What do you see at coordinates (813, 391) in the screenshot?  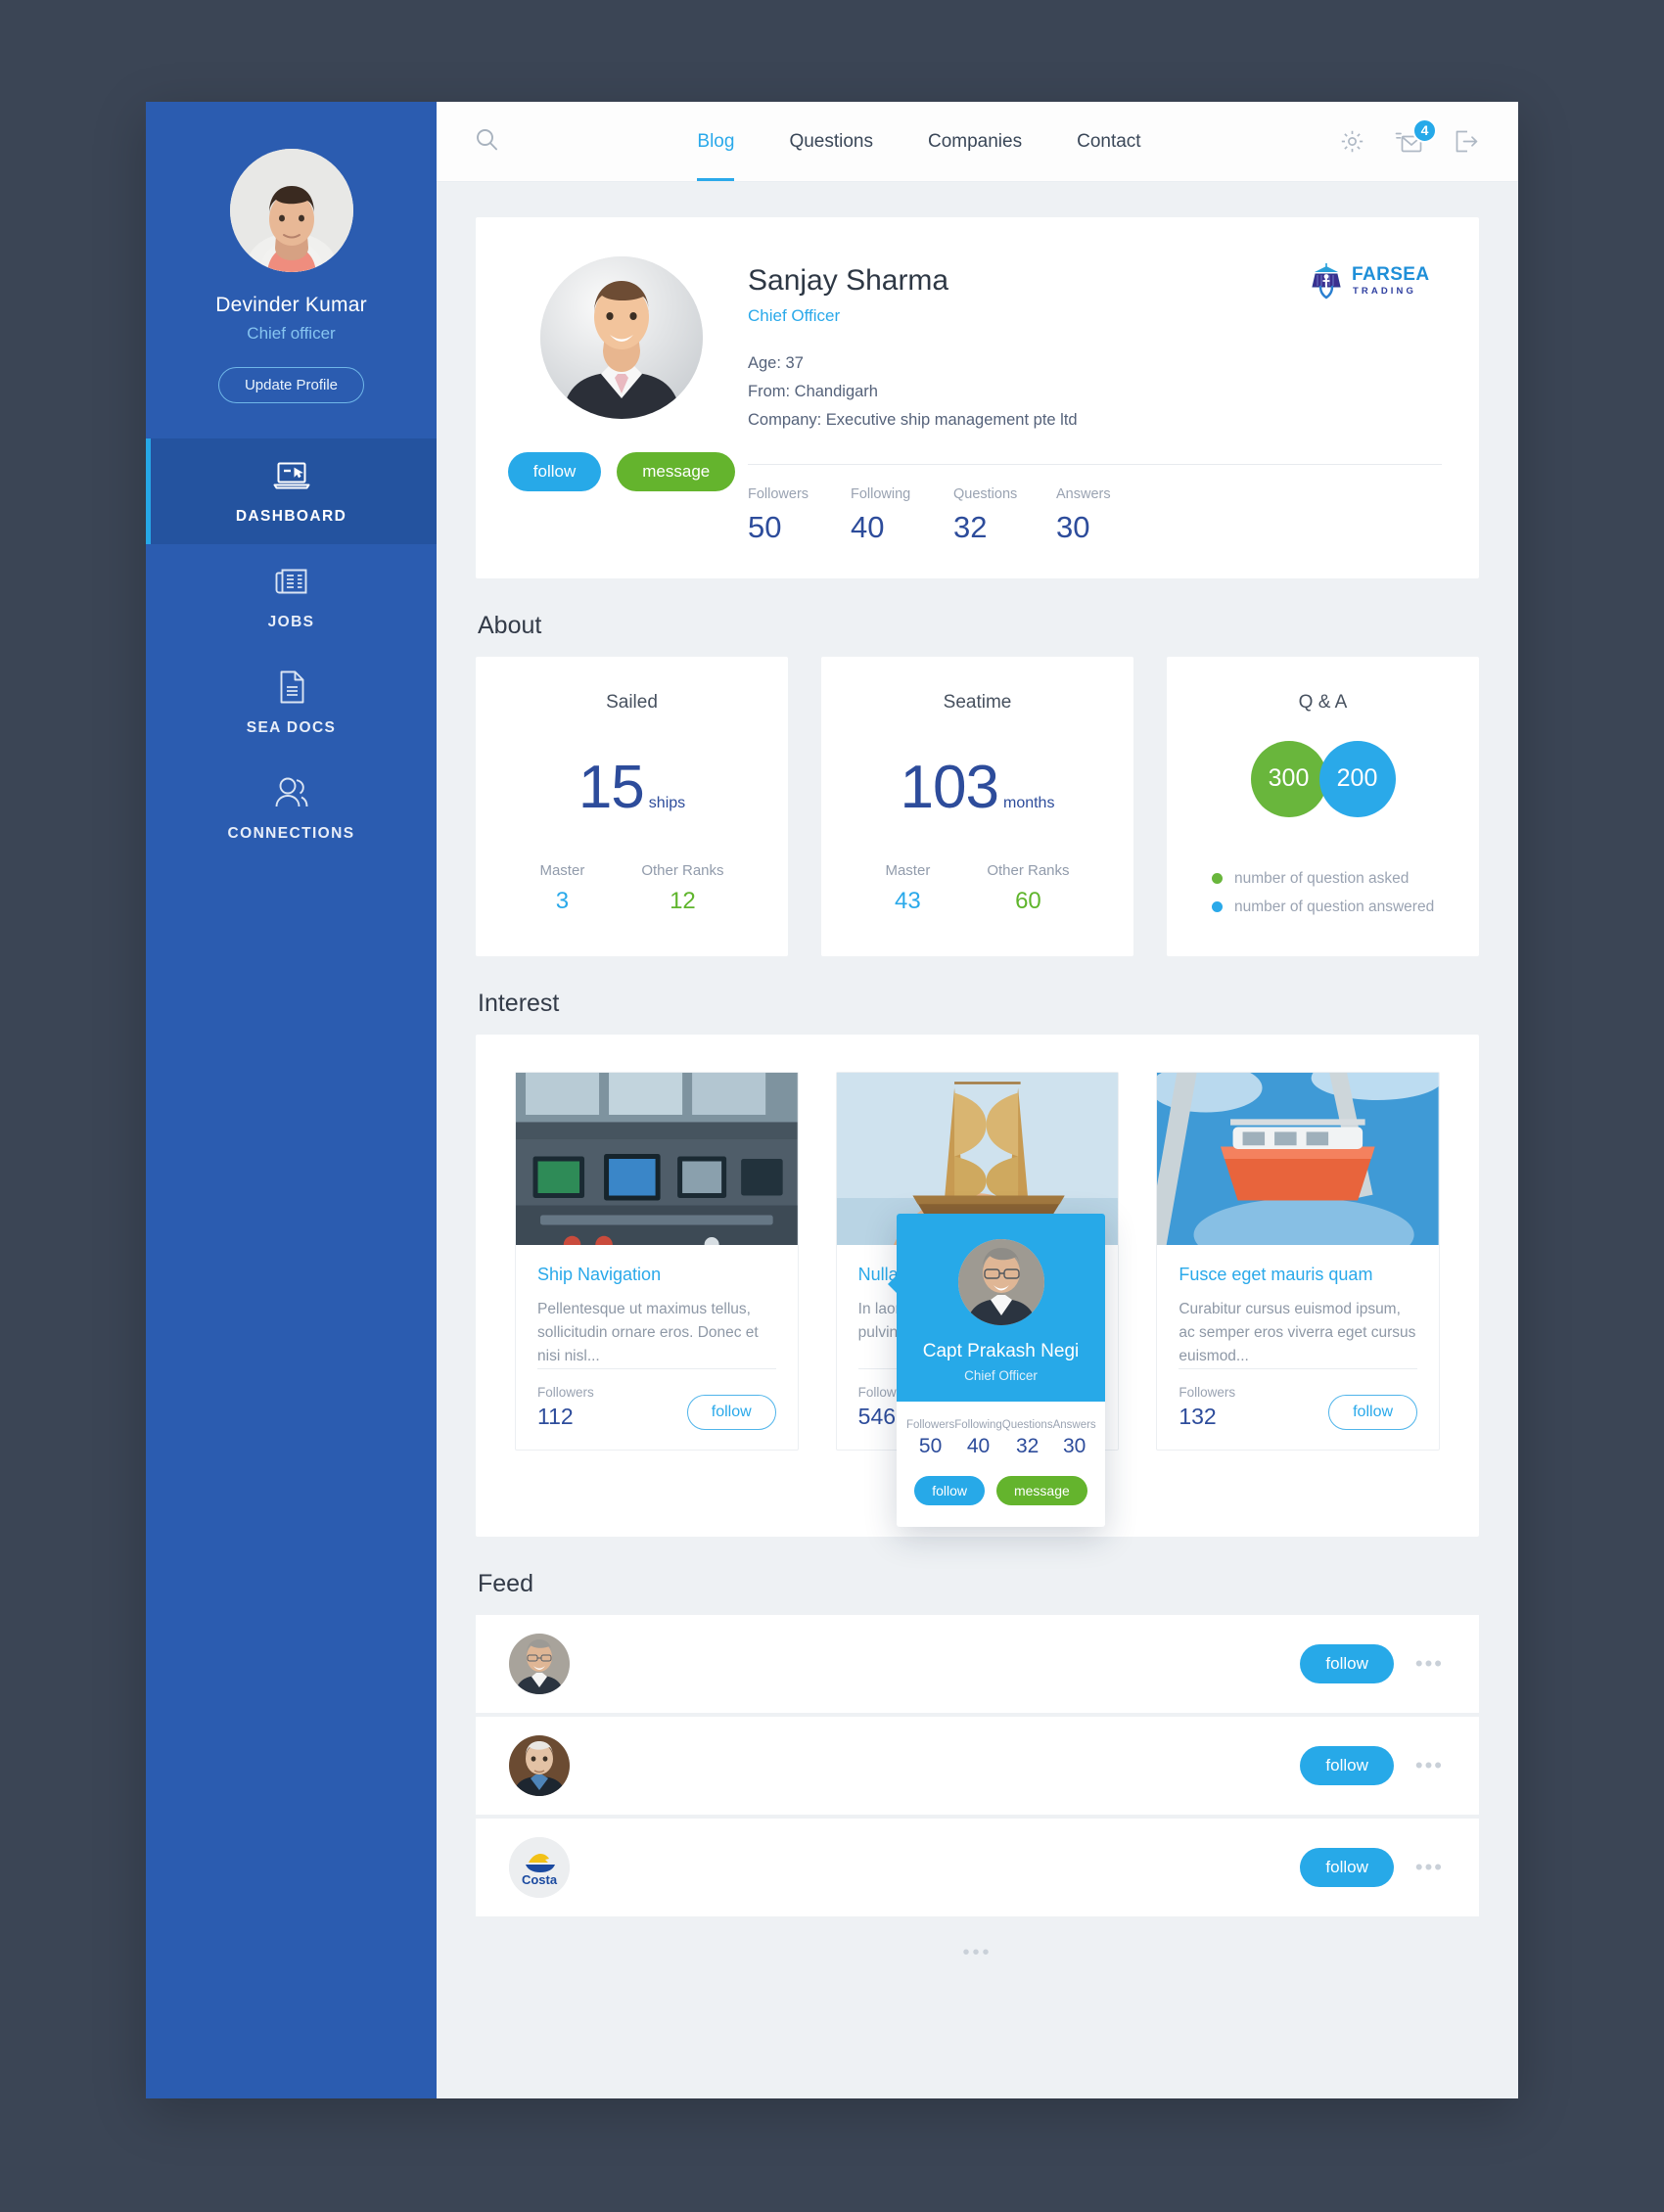 I see `profile-from: From: Chandigarh` at bounding box center [813, 391].